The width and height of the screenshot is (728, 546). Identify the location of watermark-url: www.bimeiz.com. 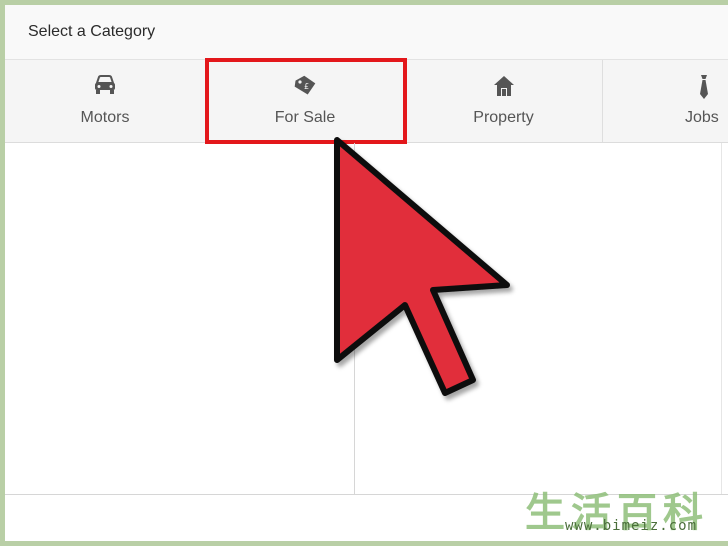
(631, 526).